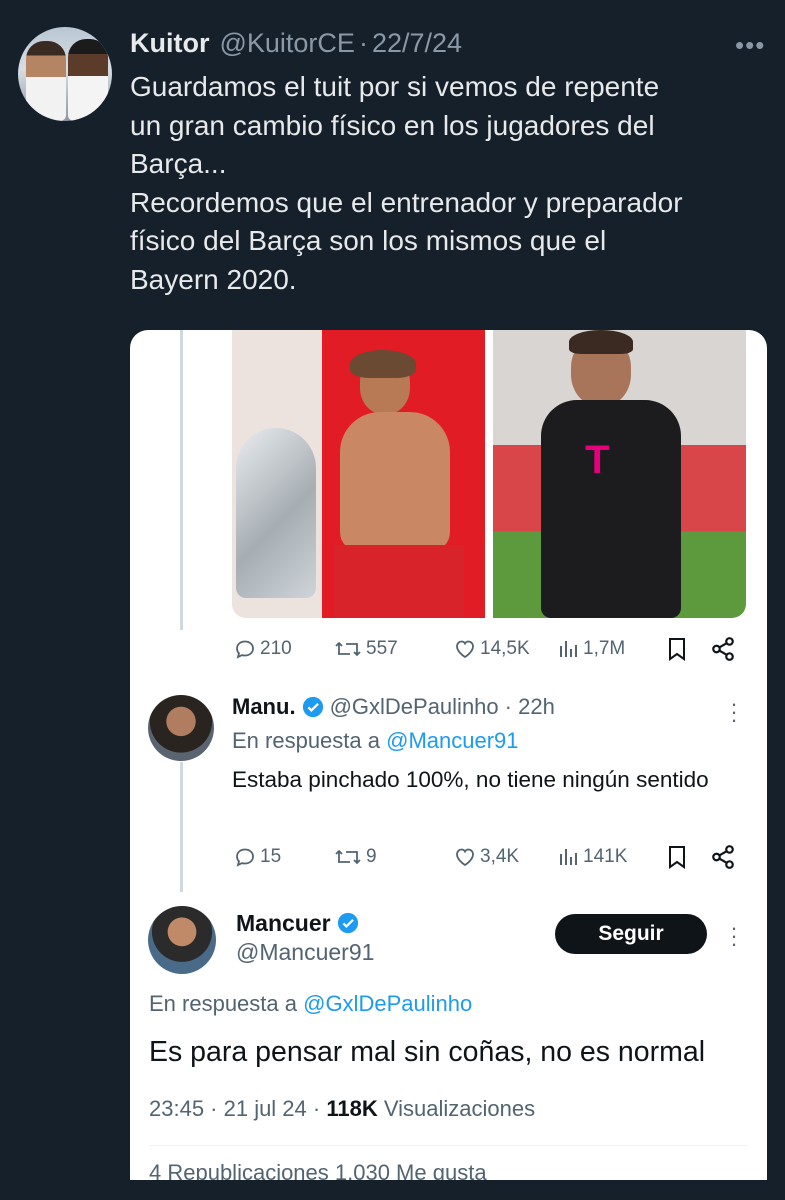  I want to click on author-name: Kuitor, so click(169, 43).